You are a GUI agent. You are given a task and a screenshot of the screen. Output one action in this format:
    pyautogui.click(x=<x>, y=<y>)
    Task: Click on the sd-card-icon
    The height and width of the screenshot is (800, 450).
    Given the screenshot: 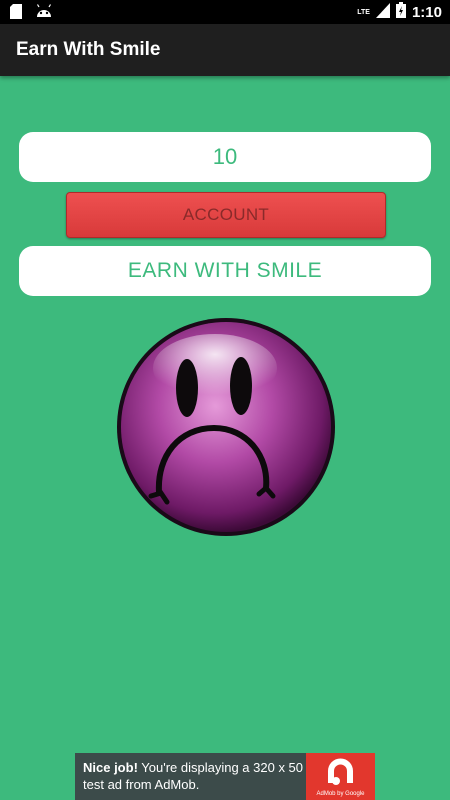 What is the action you would take?
    pyautogui.click(x=16, y=14)
    